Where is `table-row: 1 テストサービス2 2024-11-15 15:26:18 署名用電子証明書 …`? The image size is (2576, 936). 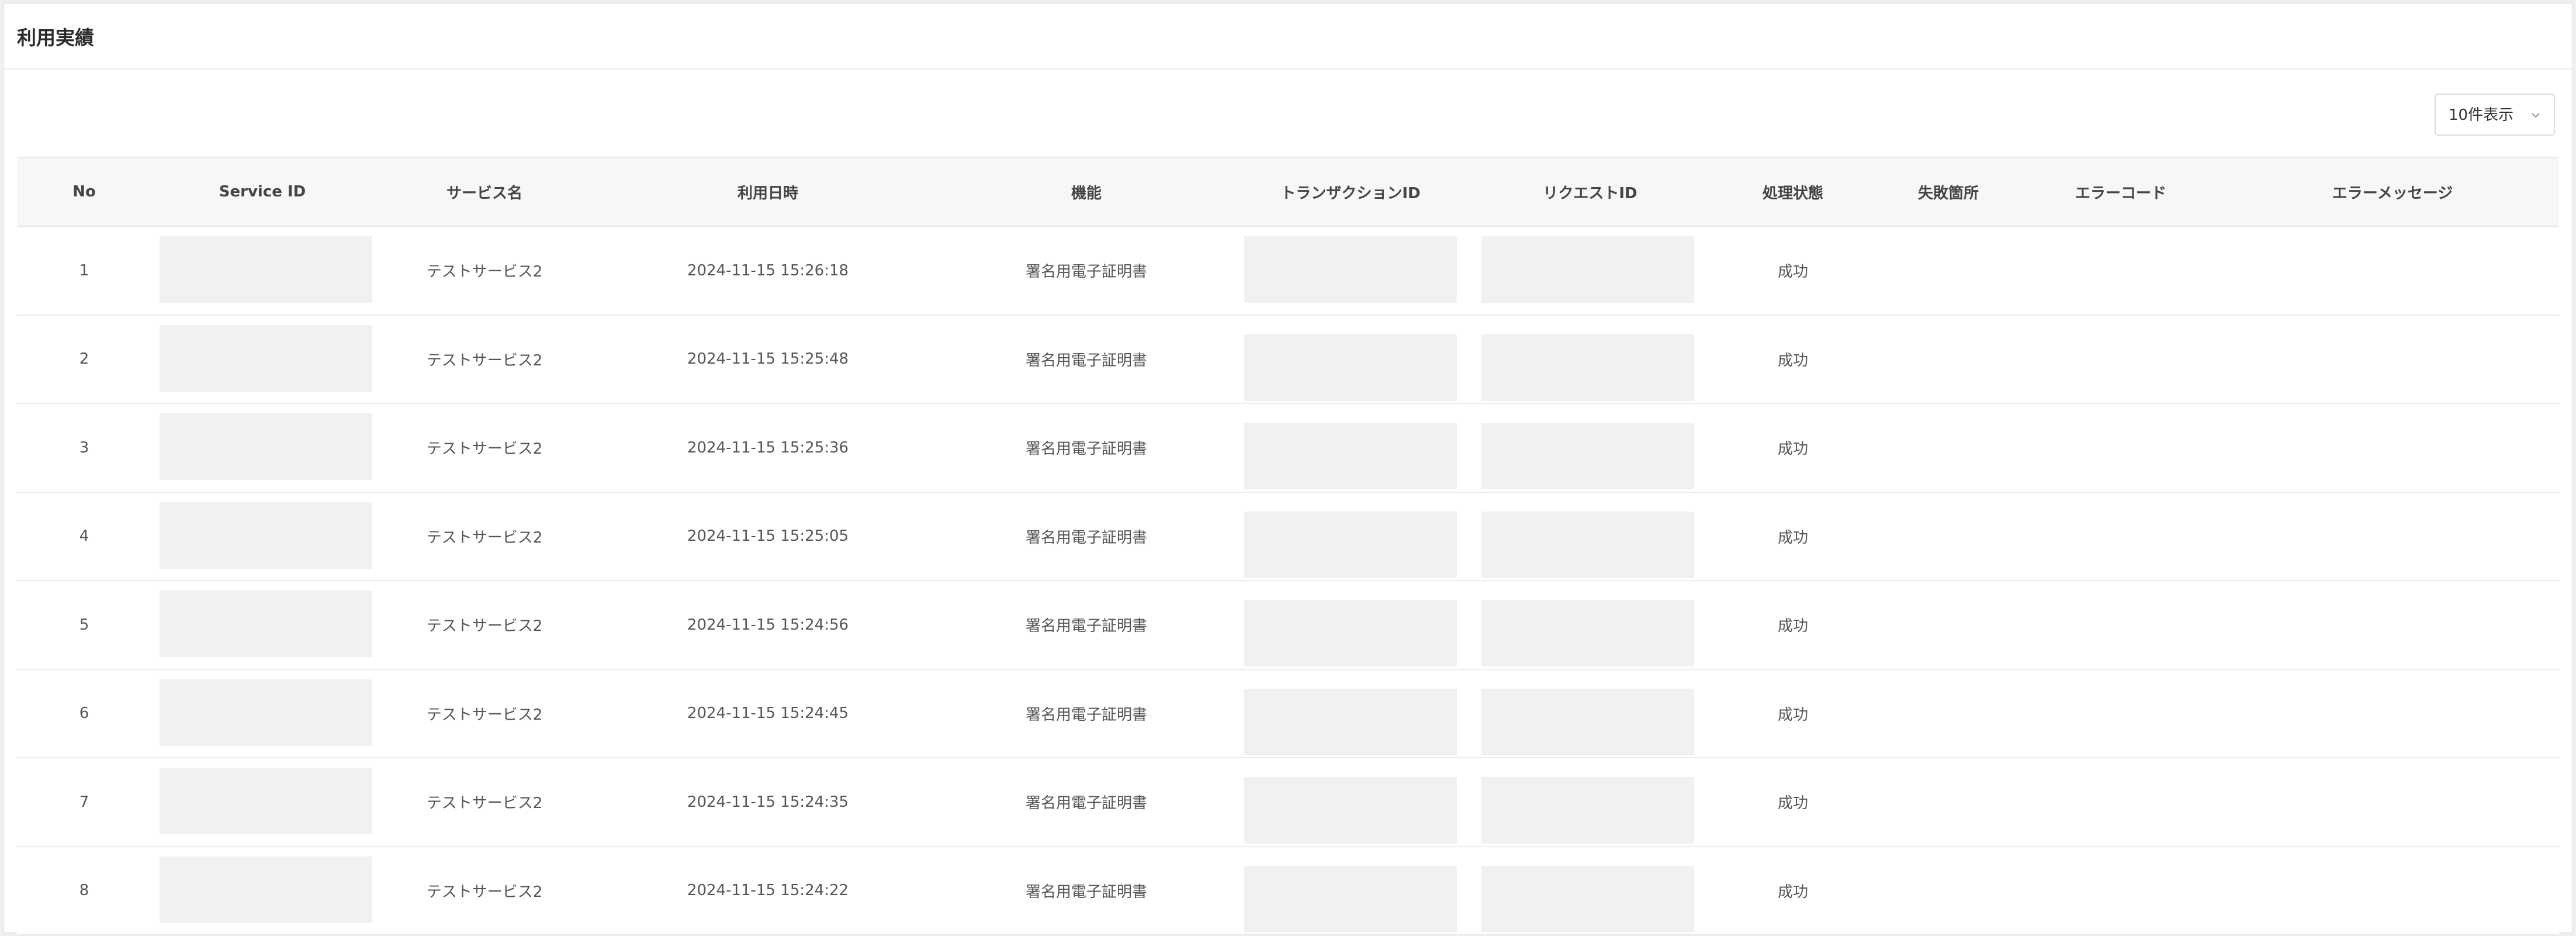
table-row: 1 テストサービス2 2024-11-15 15:26:18 署名用電子証明書 … is located at coordinates (1288, 271).